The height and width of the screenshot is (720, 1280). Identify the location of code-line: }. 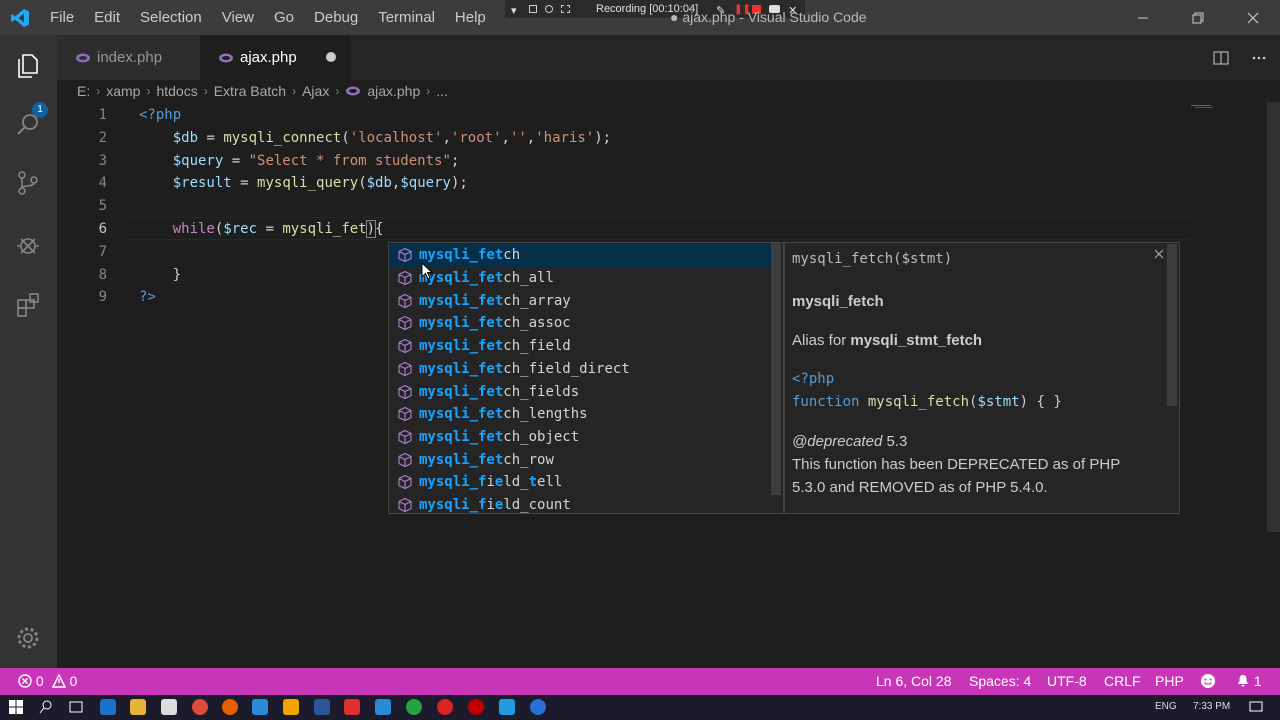
(160, 275).